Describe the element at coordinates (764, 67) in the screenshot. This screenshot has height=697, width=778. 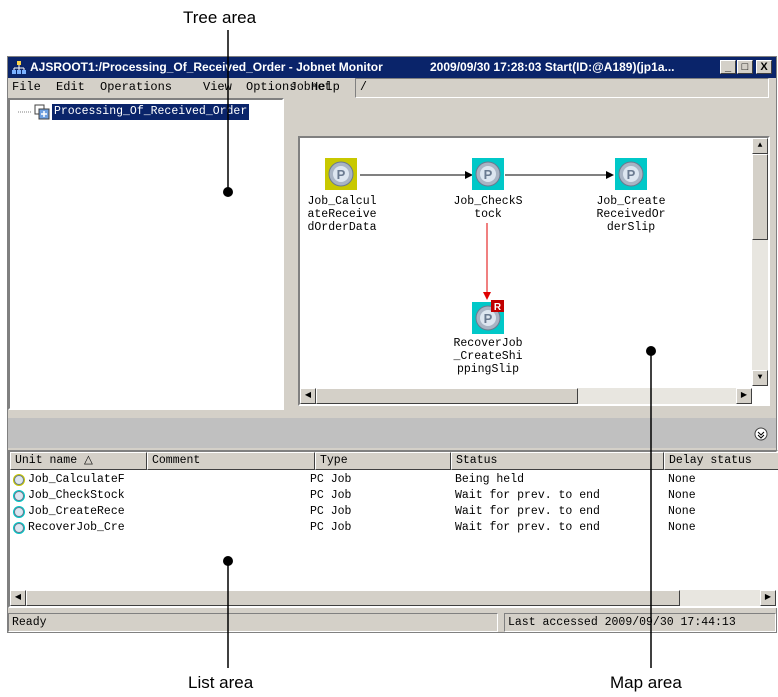
I see `close-button: X` at that location.